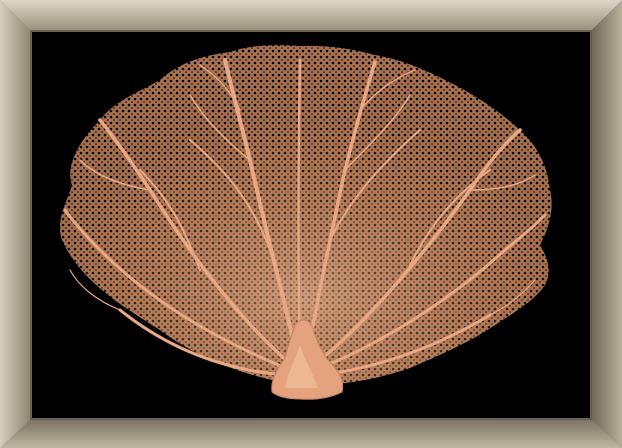 The width and height of the screenshot is (622, 448). Describe the element at coordinates (311, 15) in the screenshot. I see `frame-top` at that location.